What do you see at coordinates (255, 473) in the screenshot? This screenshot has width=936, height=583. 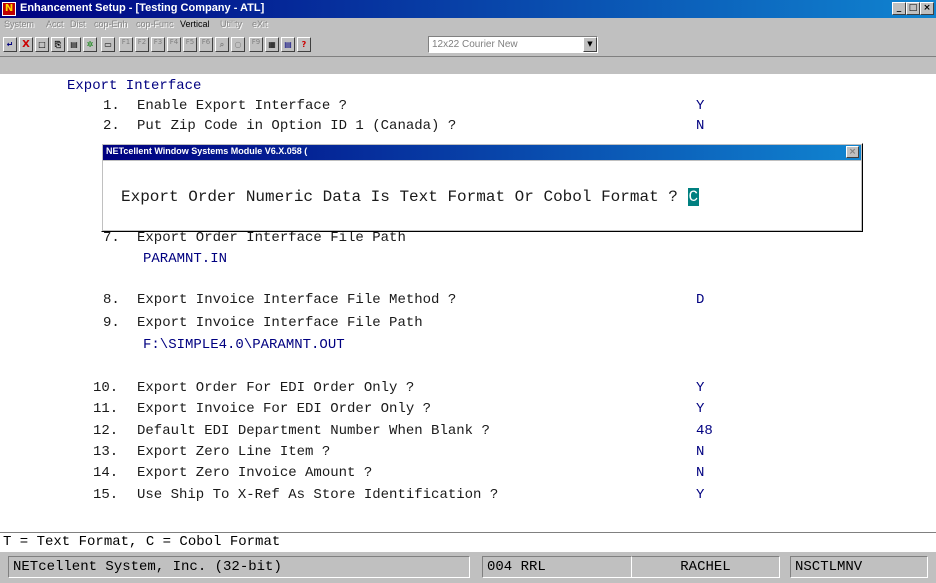 I see `item-label: Export Zero Invoice Amount ?` at bounding box center [255, 473].